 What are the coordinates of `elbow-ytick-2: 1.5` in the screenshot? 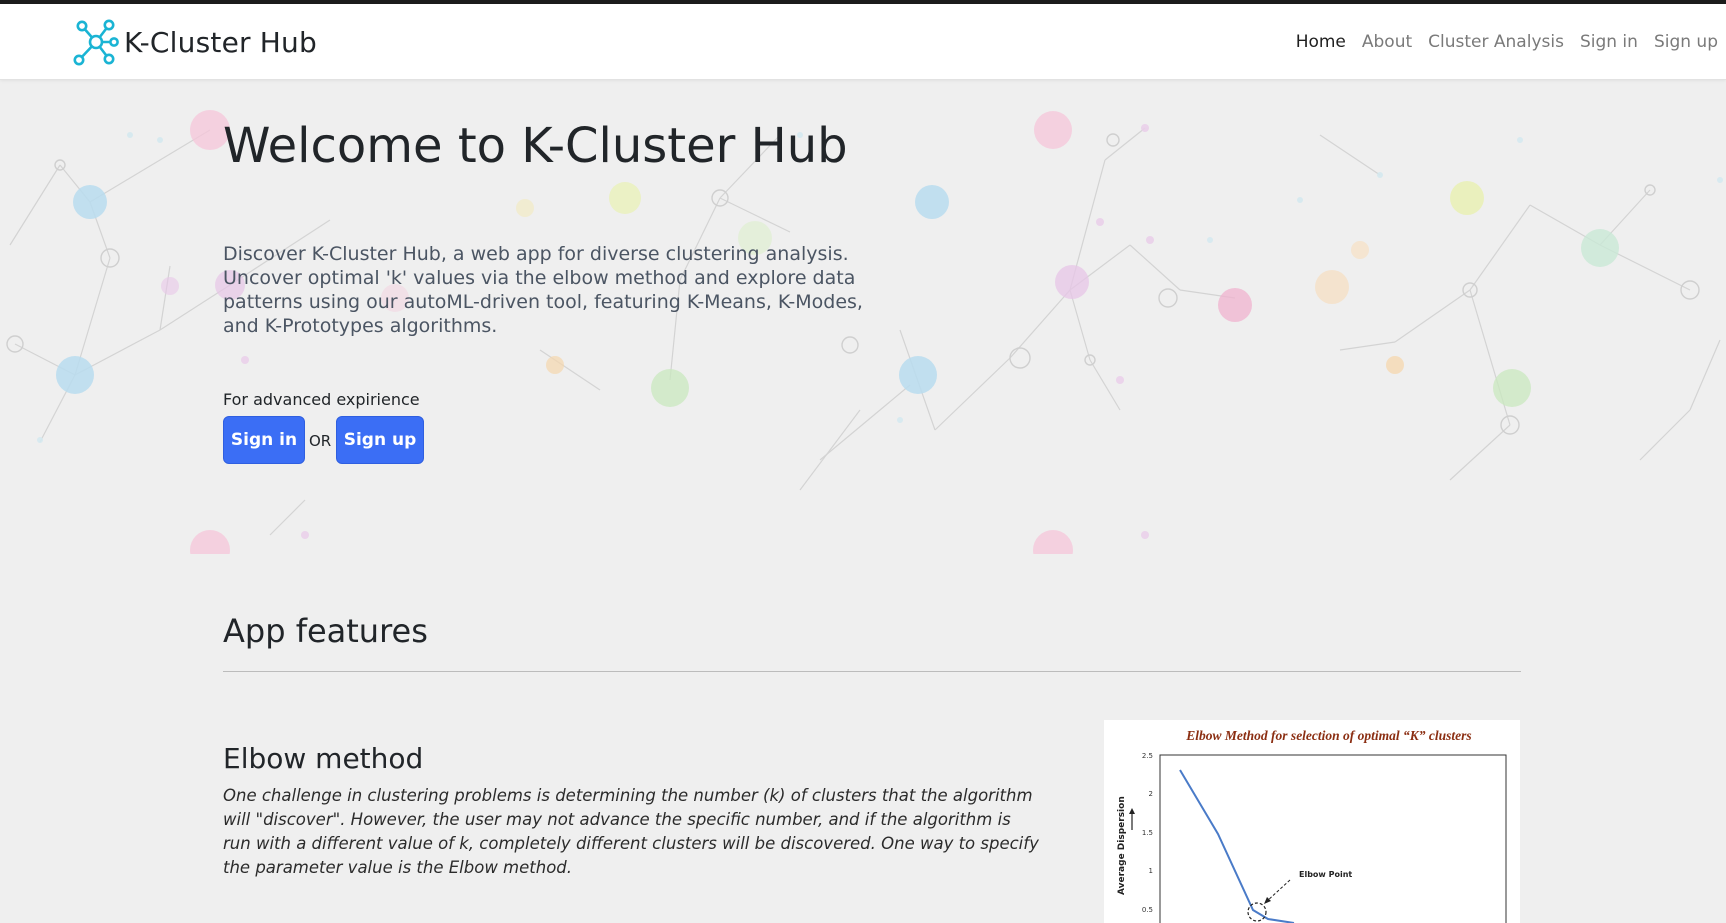 It's located at (1147, 833).